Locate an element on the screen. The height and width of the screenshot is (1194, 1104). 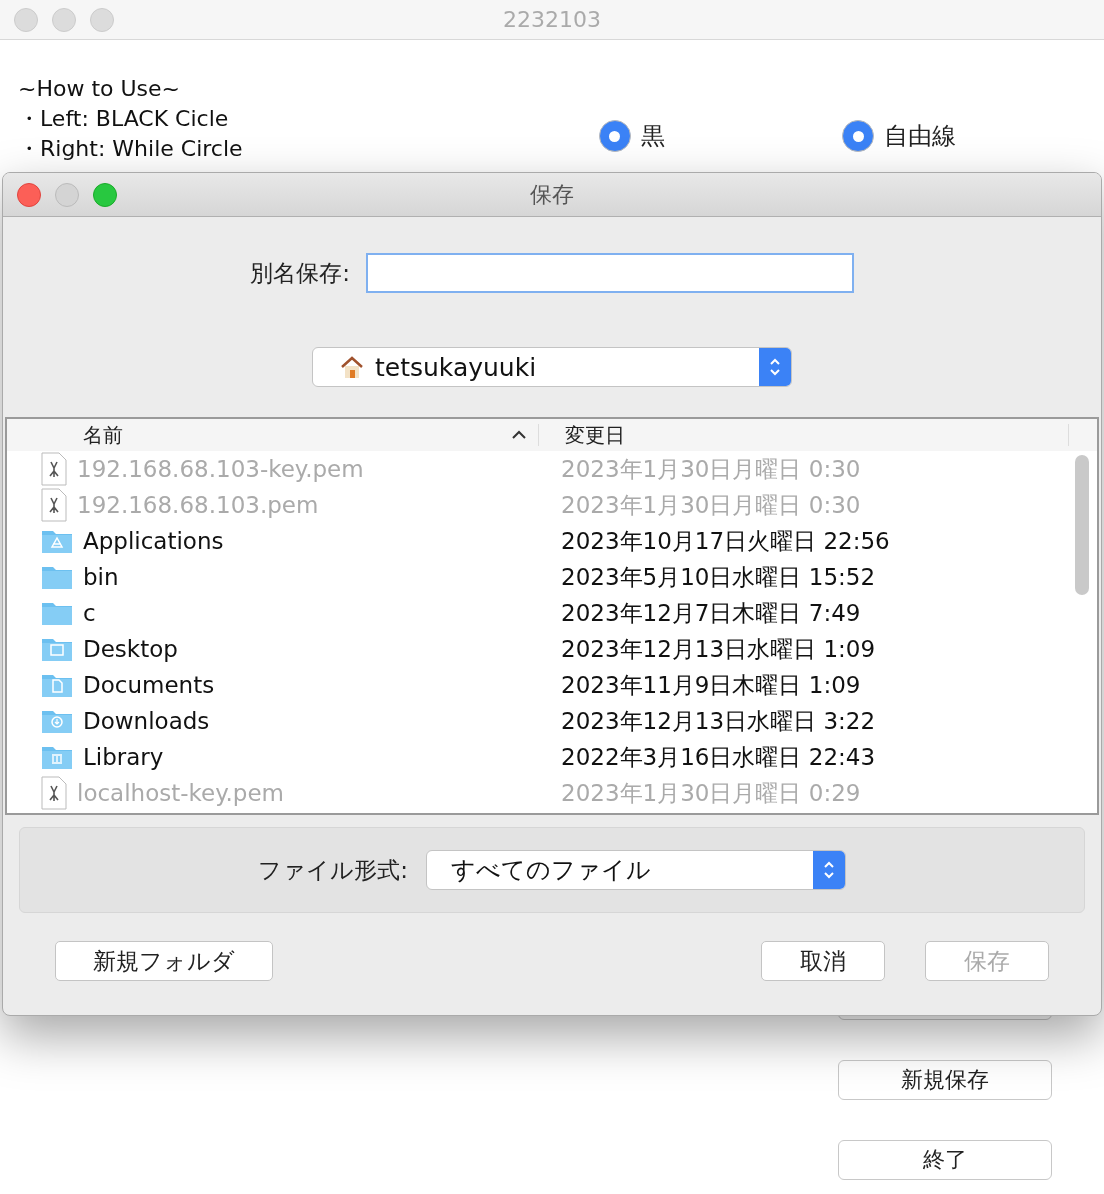
file-name: Applications is located at coordinates (153, 541).